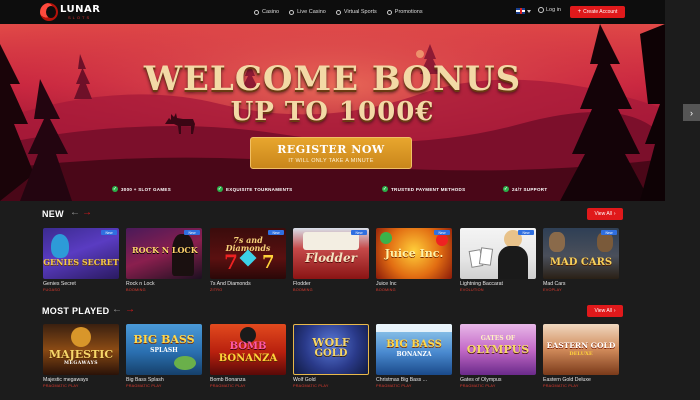  I want to click on virtual-sports-icon, so click(338, 12).